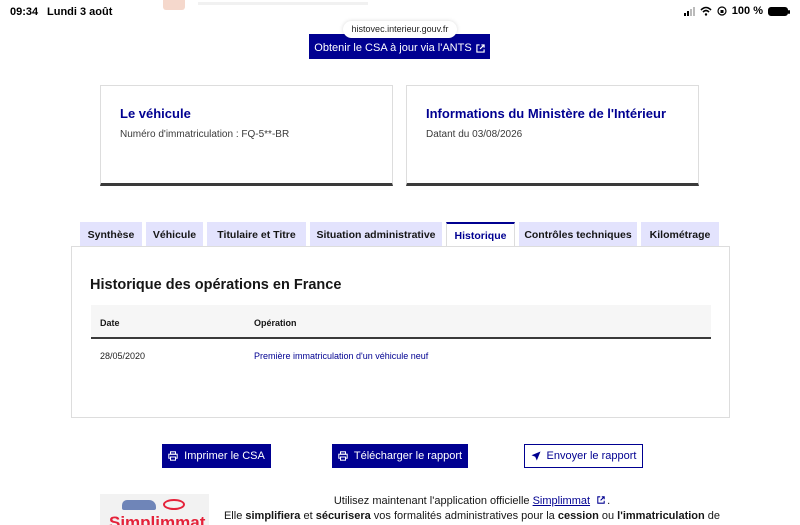  Describe the element at coordinates (536, 456) in the screenshot. I see `send-icon` at that location.